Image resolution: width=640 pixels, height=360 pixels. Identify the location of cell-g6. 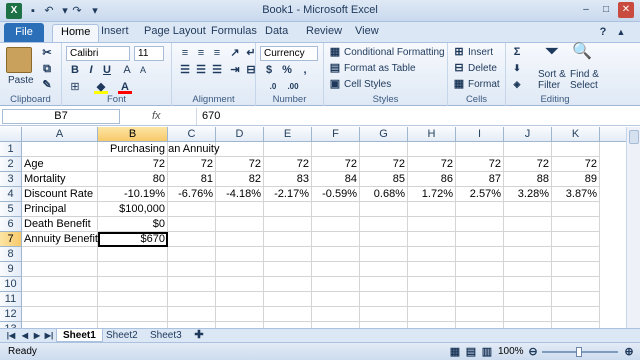
(384, 224).